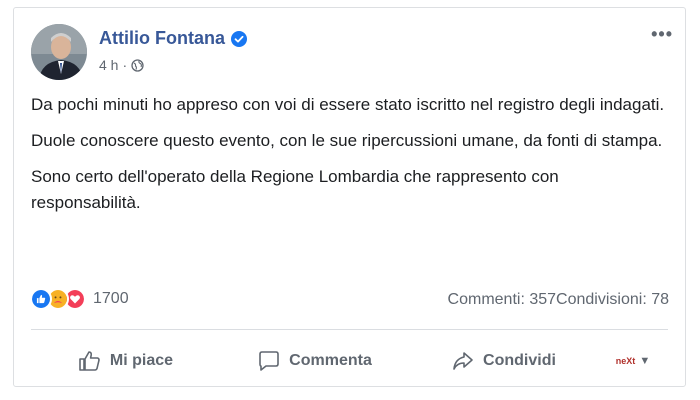 The image size is (700, 400). I want to click on comment-icon, so click(269, 361).